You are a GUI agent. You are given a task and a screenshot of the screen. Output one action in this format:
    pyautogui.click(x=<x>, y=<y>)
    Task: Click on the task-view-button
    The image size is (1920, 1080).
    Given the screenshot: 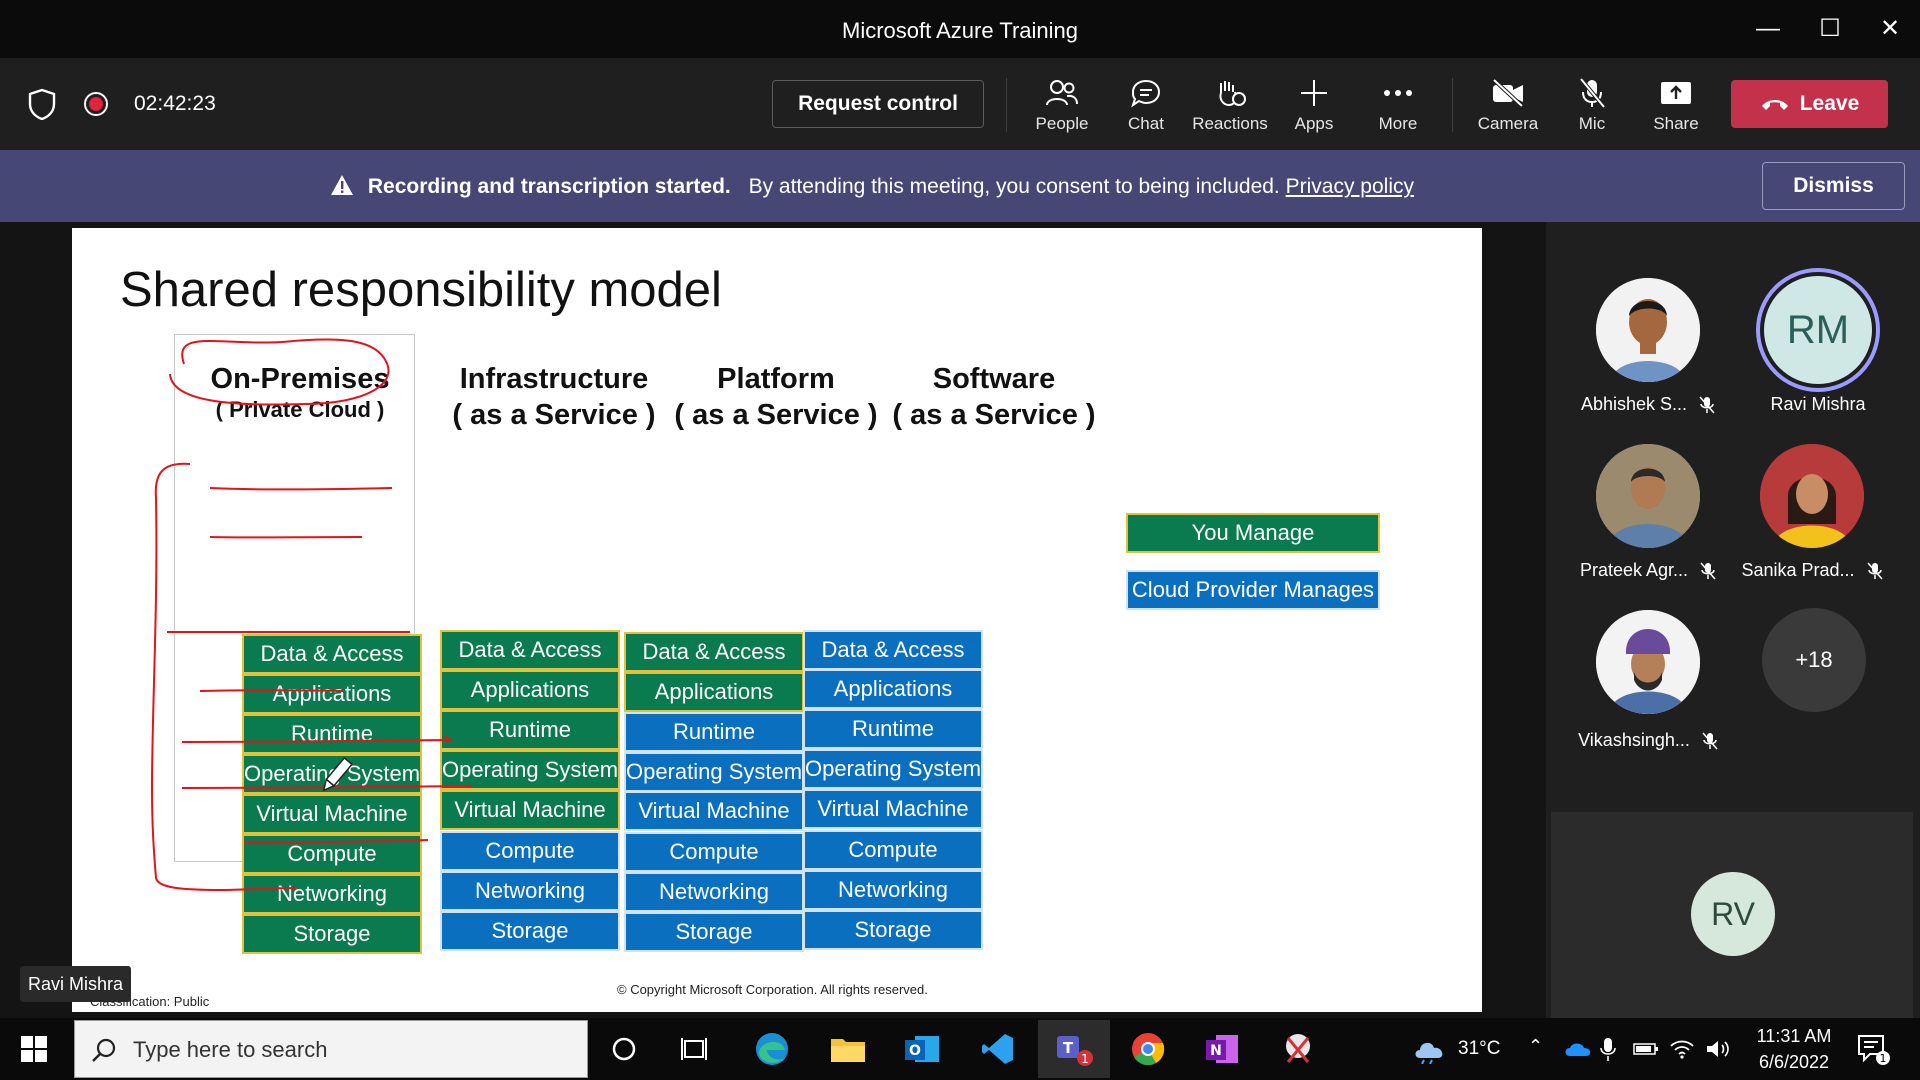 What is the action you would take?
    pyautogui.click(x=694, y=1049)
    